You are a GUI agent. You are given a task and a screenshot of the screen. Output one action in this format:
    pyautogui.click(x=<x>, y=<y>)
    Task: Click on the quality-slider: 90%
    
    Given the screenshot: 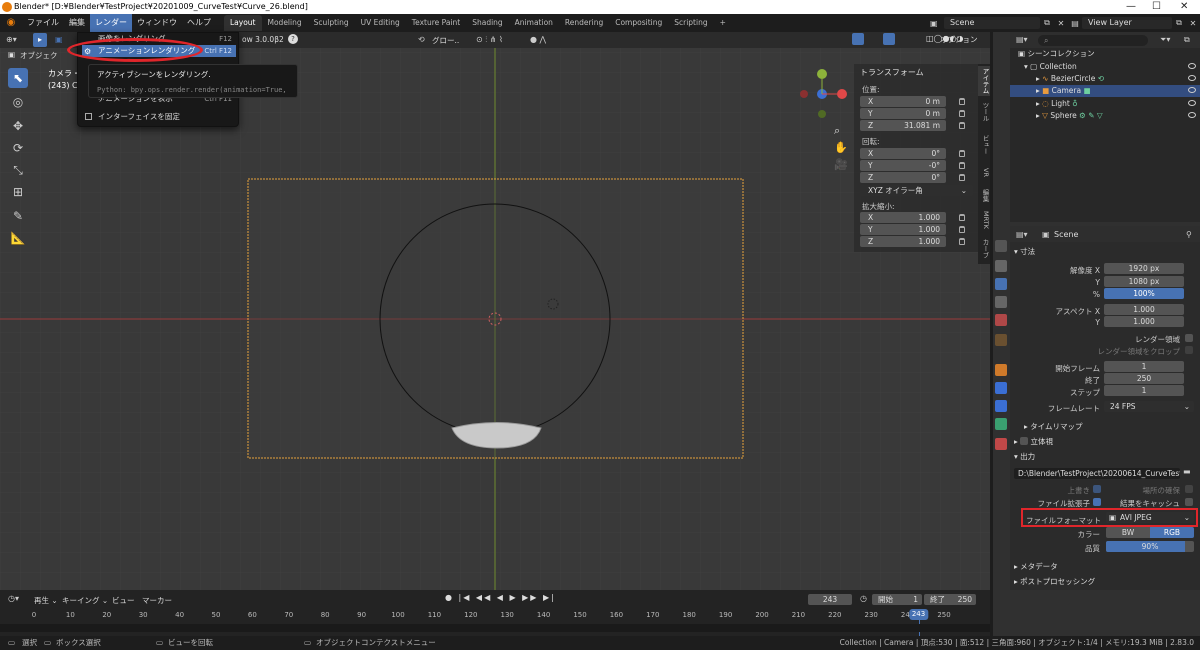 What is the action you would take?
    pyautogui.click(x=1150, y=546)
    